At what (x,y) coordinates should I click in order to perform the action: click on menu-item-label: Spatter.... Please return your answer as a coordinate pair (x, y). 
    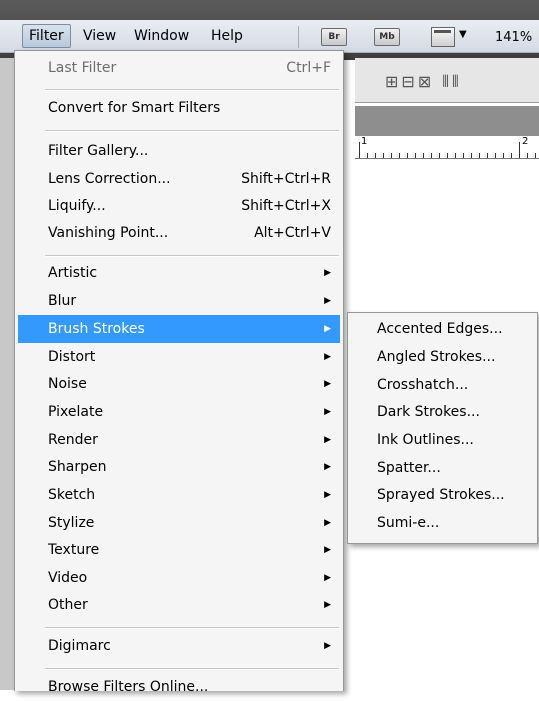
    Looking at the image, I should click on (409, 468).